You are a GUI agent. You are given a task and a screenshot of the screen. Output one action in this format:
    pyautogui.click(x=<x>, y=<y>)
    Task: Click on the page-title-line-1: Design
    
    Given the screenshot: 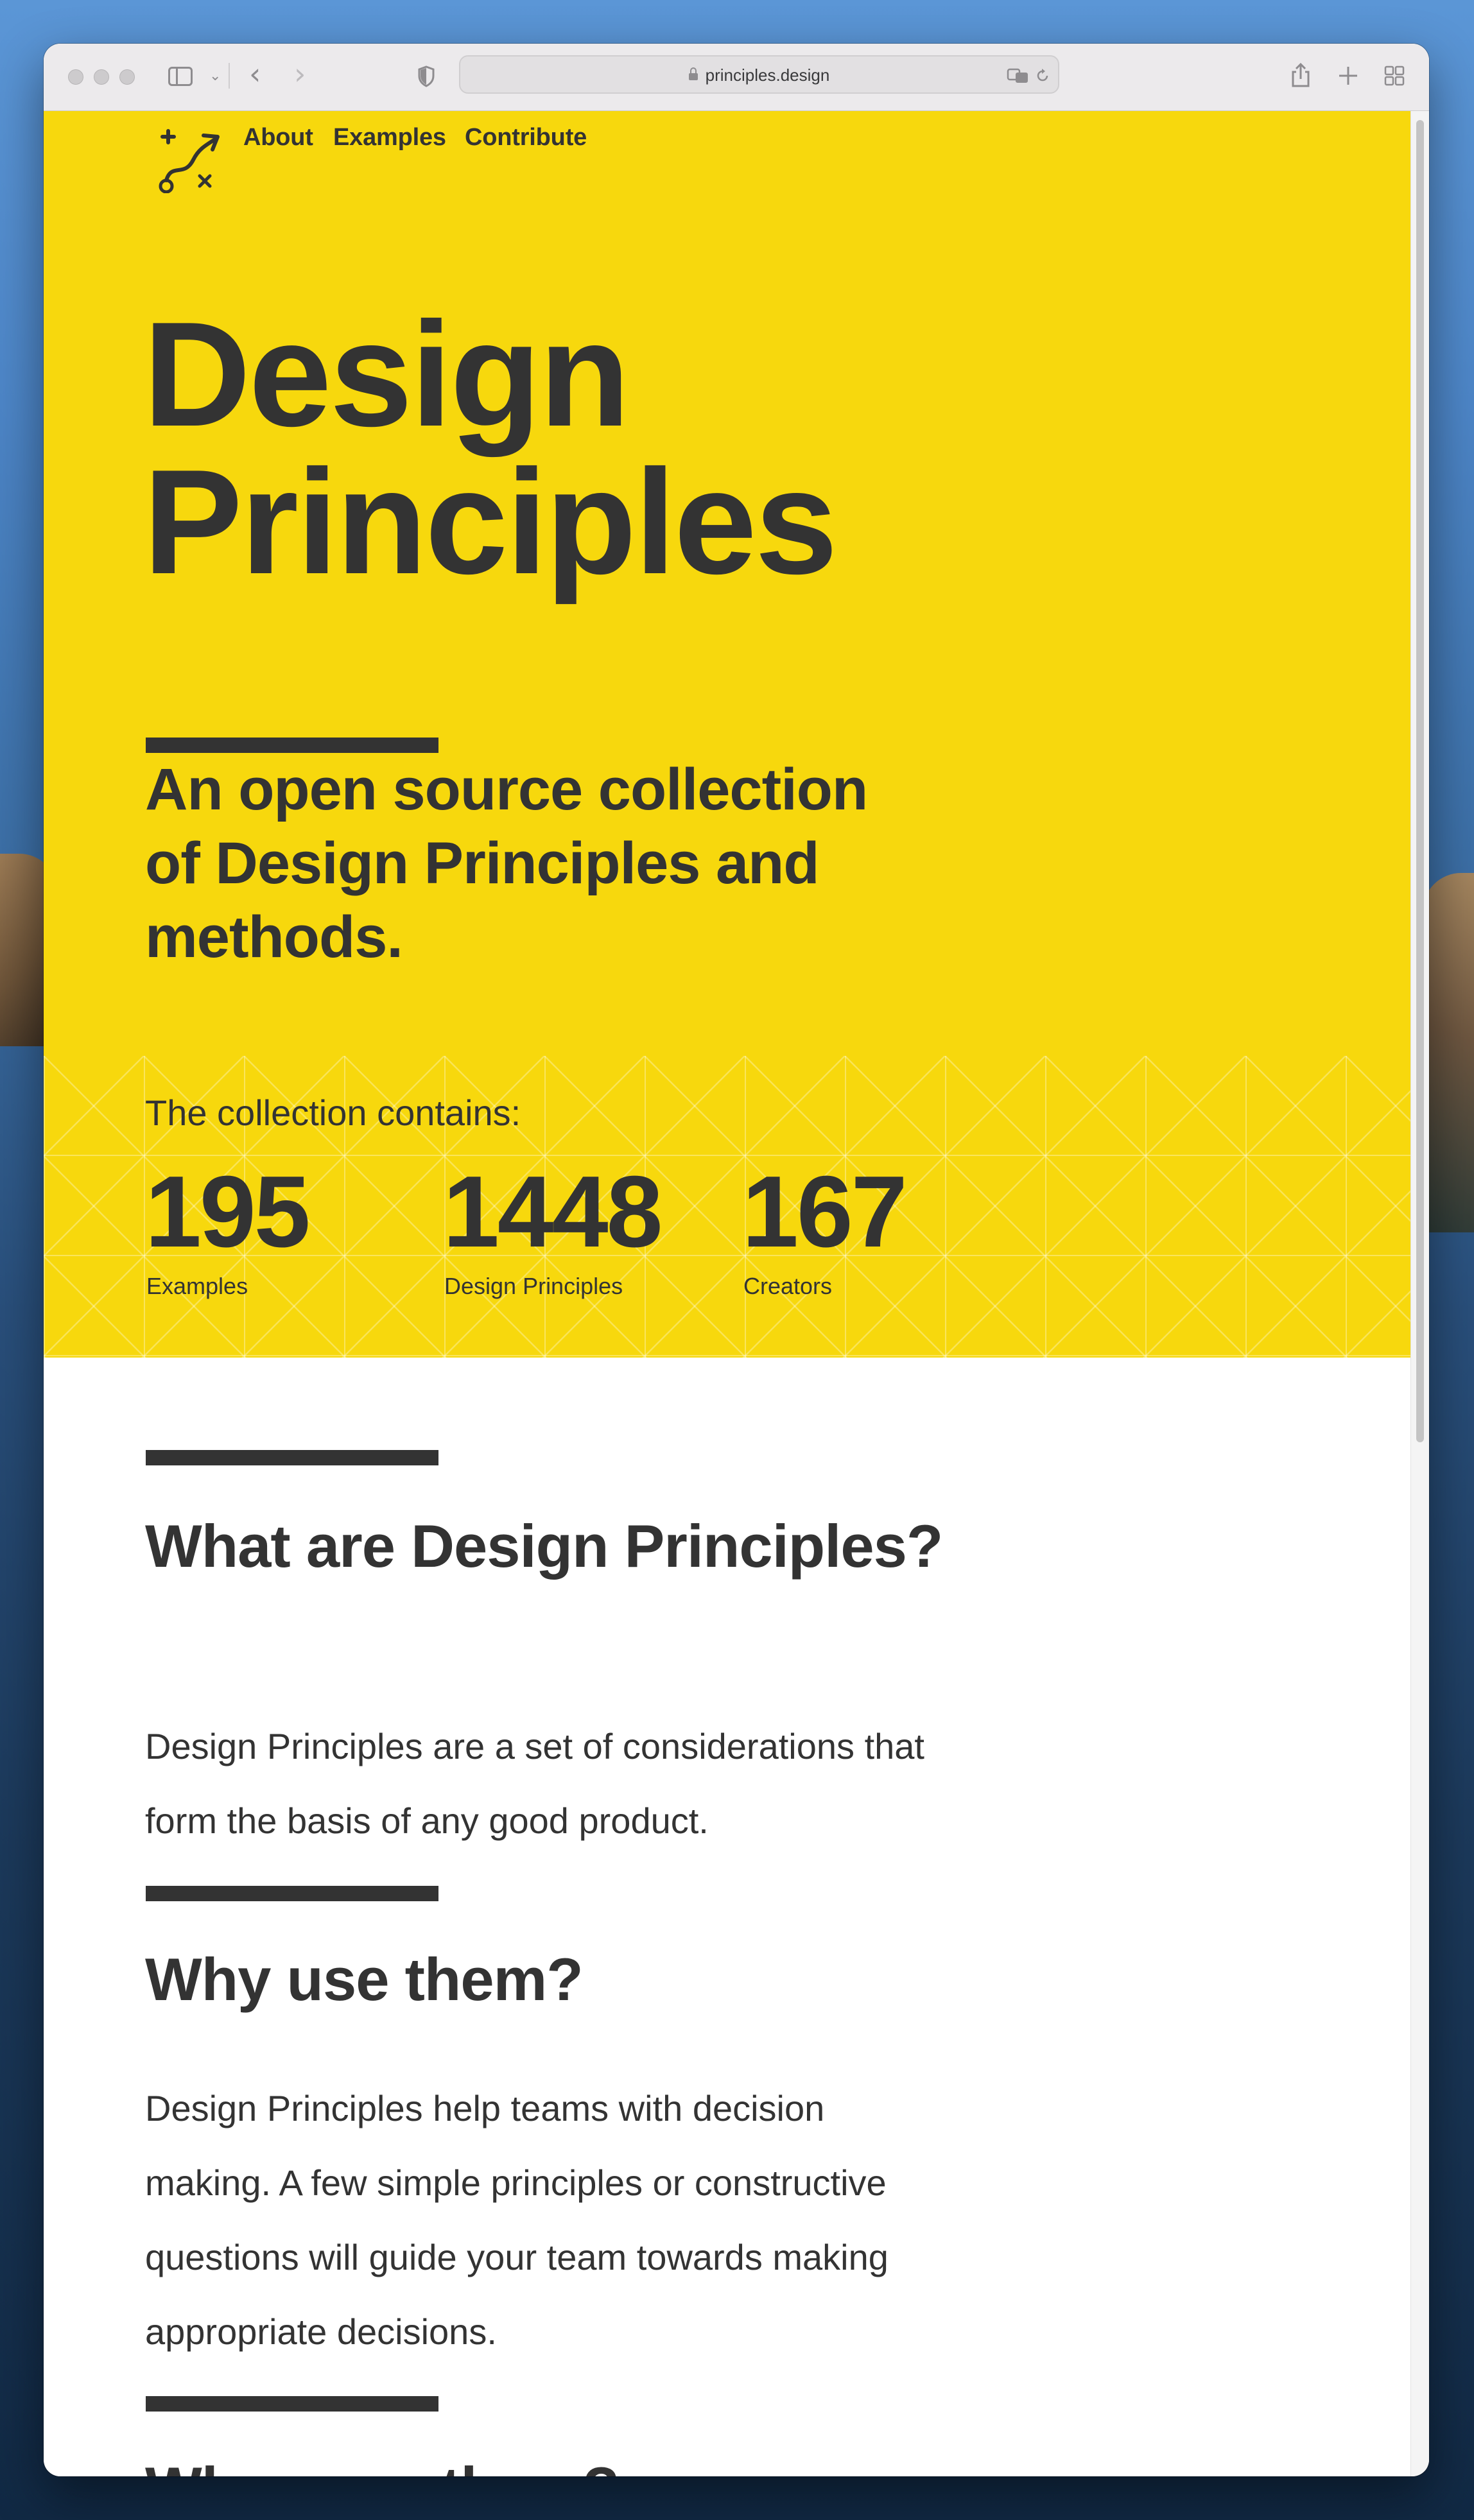 What is the action you would take?
    pyautogui.click(x=386, y=374)
    